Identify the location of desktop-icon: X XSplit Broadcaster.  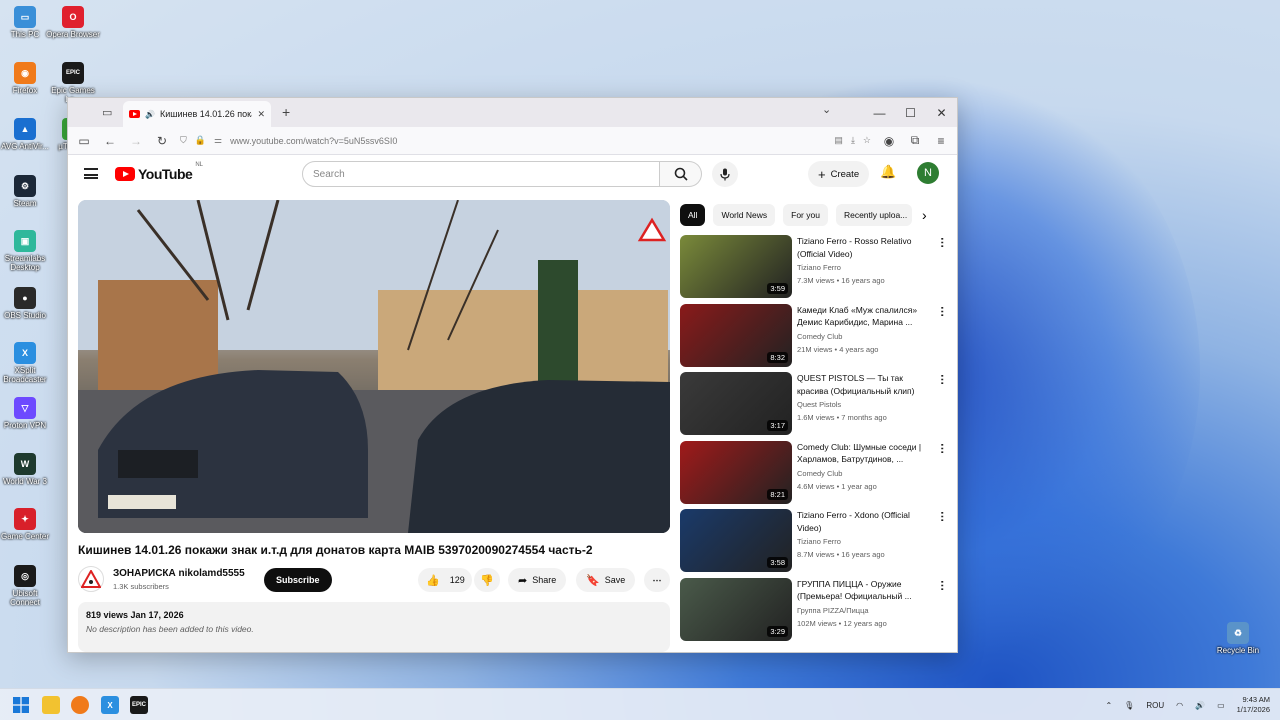
(26, 363).